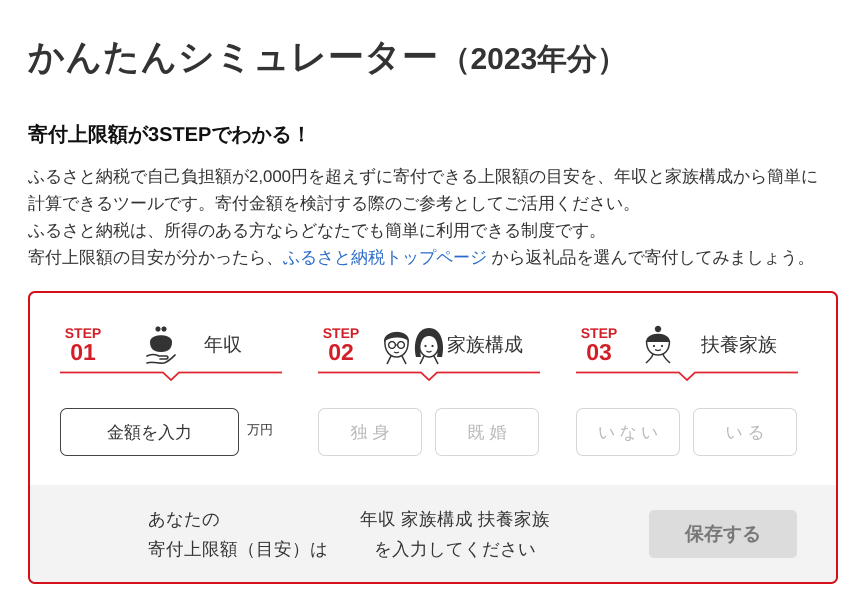 This screenshot has width=864, height=600. Describe the element at coordinates (83, 352) in the screenshot. I see `step-number: 01` at that location.